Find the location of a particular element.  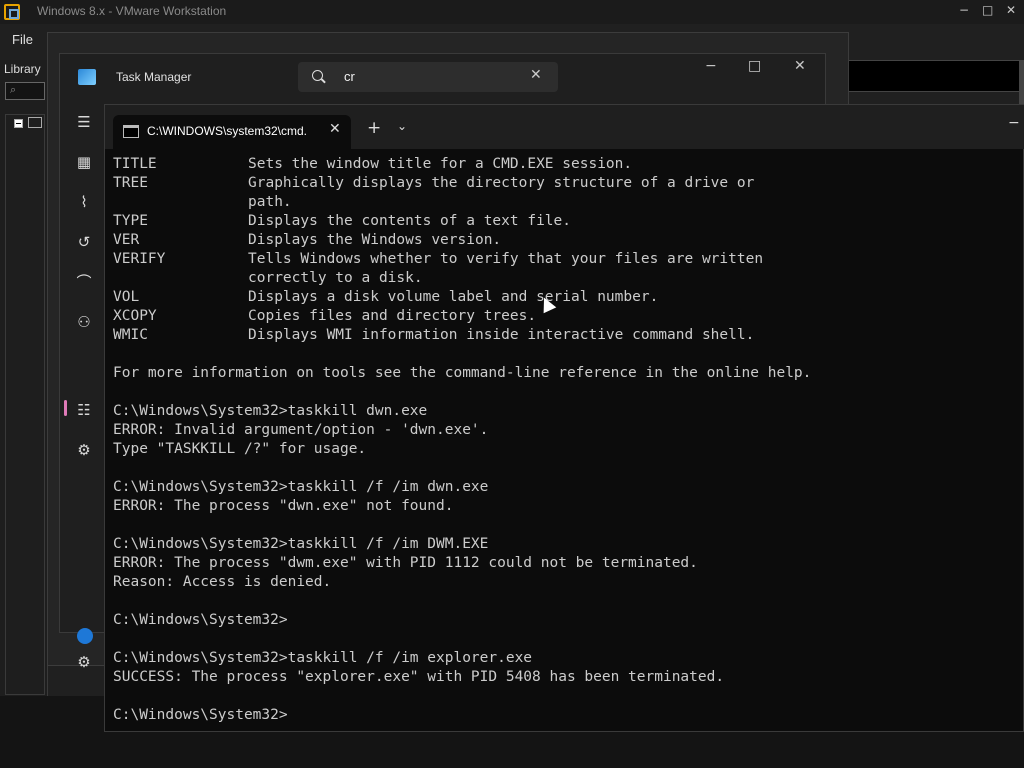

help-description: Copies files and directory trees. is located at coordinates (392, 316).